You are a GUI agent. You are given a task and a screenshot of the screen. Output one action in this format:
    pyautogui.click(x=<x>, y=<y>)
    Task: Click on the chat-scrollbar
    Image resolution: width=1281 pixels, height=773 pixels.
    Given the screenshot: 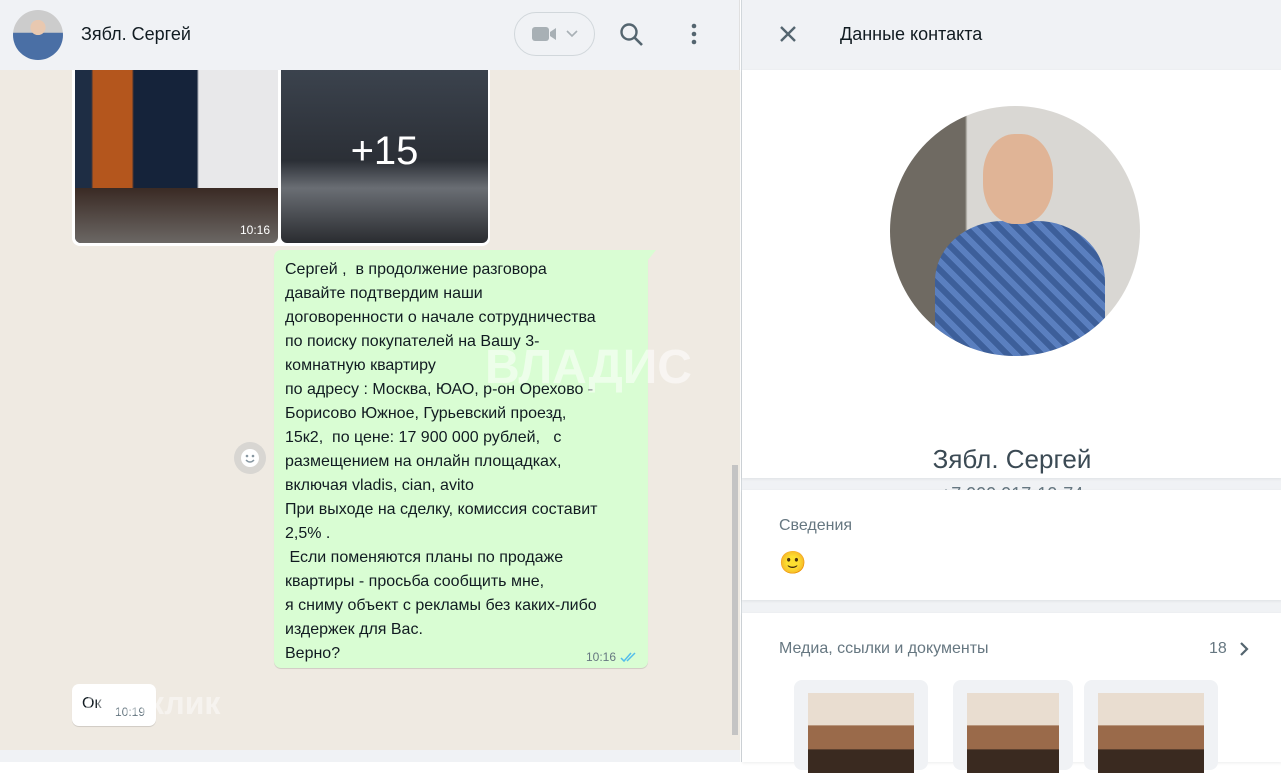 What is the action you would take?
    pyautogui.click(x=735, y=410)
    